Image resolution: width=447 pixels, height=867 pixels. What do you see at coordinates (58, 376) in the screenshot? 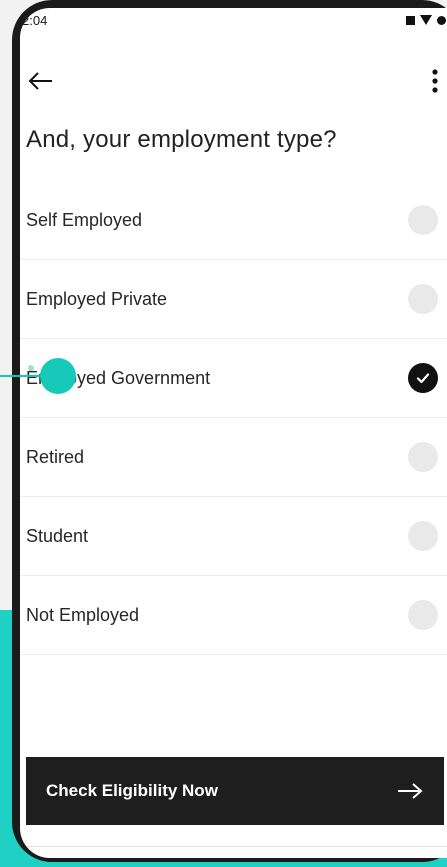
I see `tutorial-pointer-dot` at bounding box center [58, 376].